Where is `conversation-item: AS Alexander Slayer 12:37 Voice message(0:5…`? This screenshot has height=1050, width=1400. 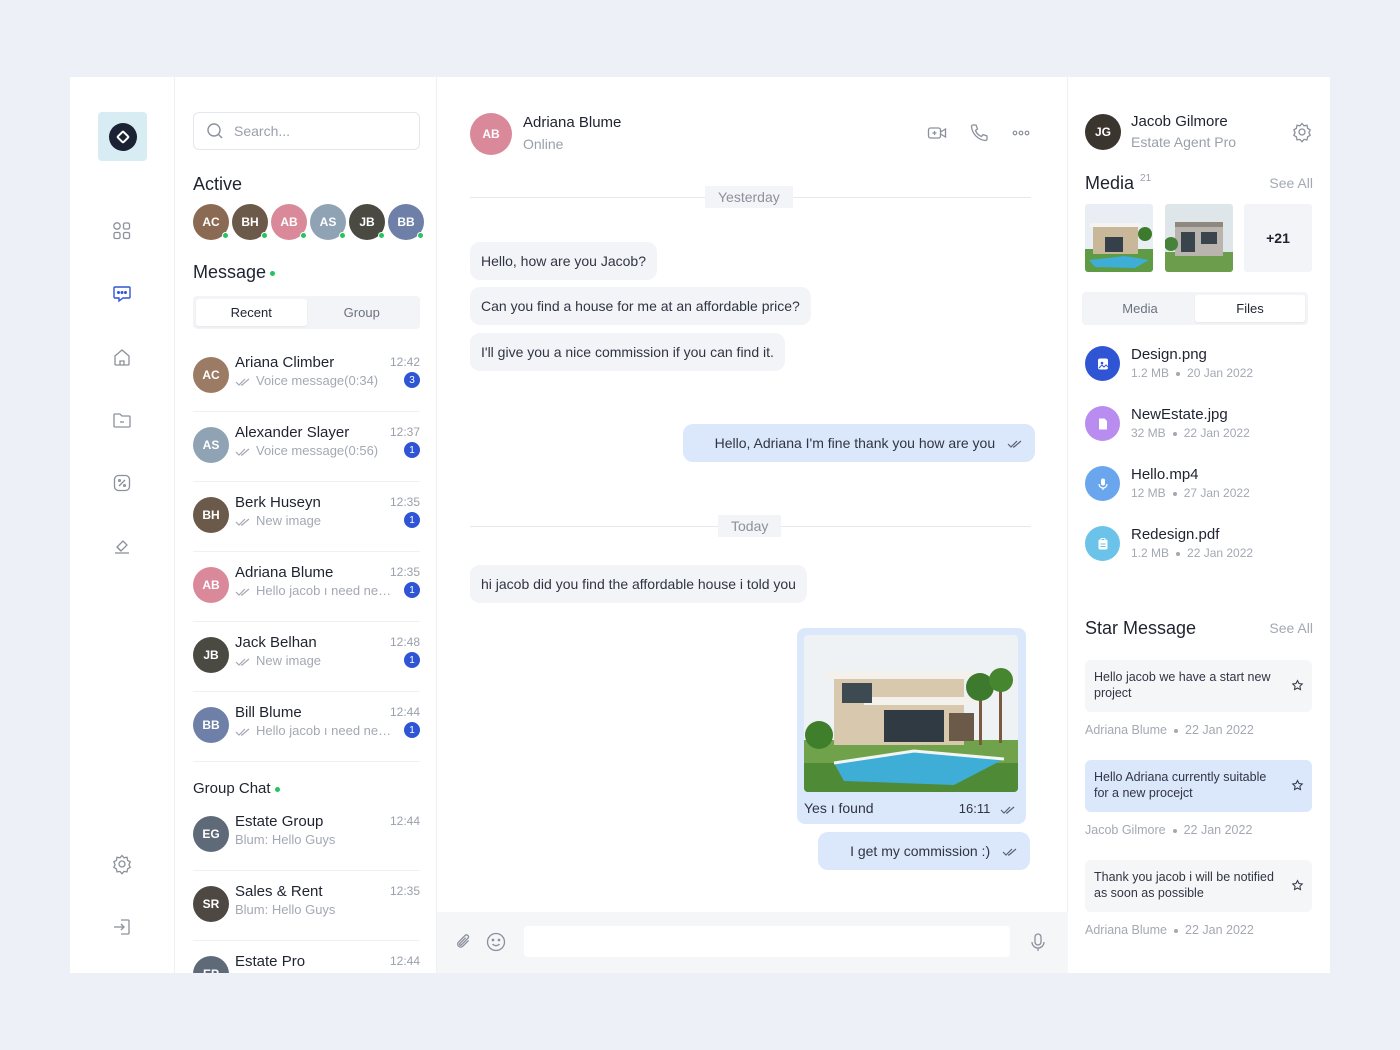
conversation-item: AS Alexander Slayer 12:37 Voice message(0:5… is located at coordinates (306, 447).